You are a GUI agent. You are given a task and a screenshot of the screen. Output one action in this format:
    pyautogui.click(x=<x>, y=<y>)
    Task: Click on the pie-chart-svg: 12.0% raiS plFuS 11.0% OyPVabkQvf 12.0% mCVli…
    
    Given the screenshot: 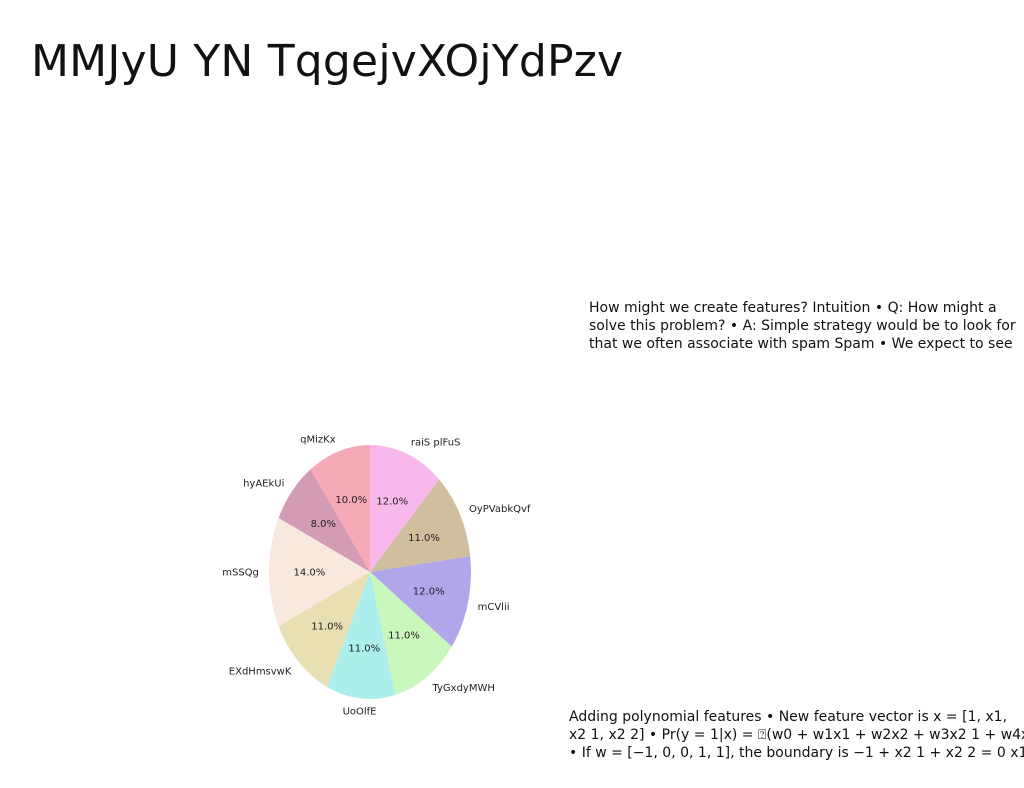 What is the action you would take?
    pyautogui.click(x=376, y=576)
    